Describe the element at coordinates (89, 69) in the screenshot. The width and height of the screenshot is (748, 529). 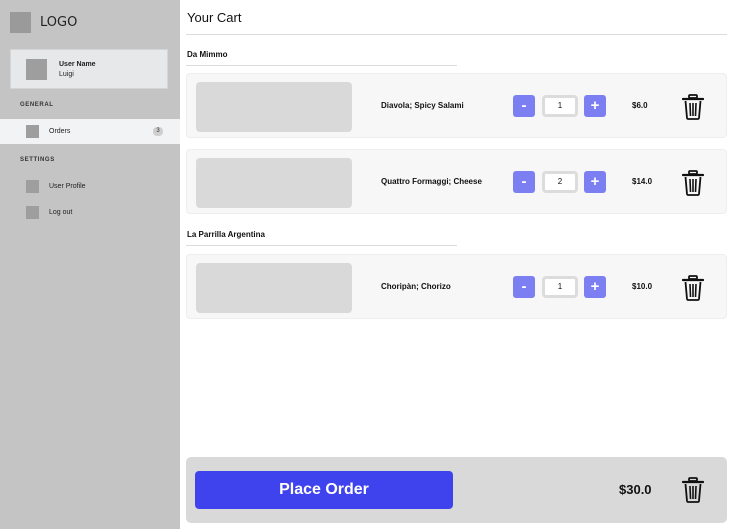
I see `user-card: User Name Luigi` at that location.